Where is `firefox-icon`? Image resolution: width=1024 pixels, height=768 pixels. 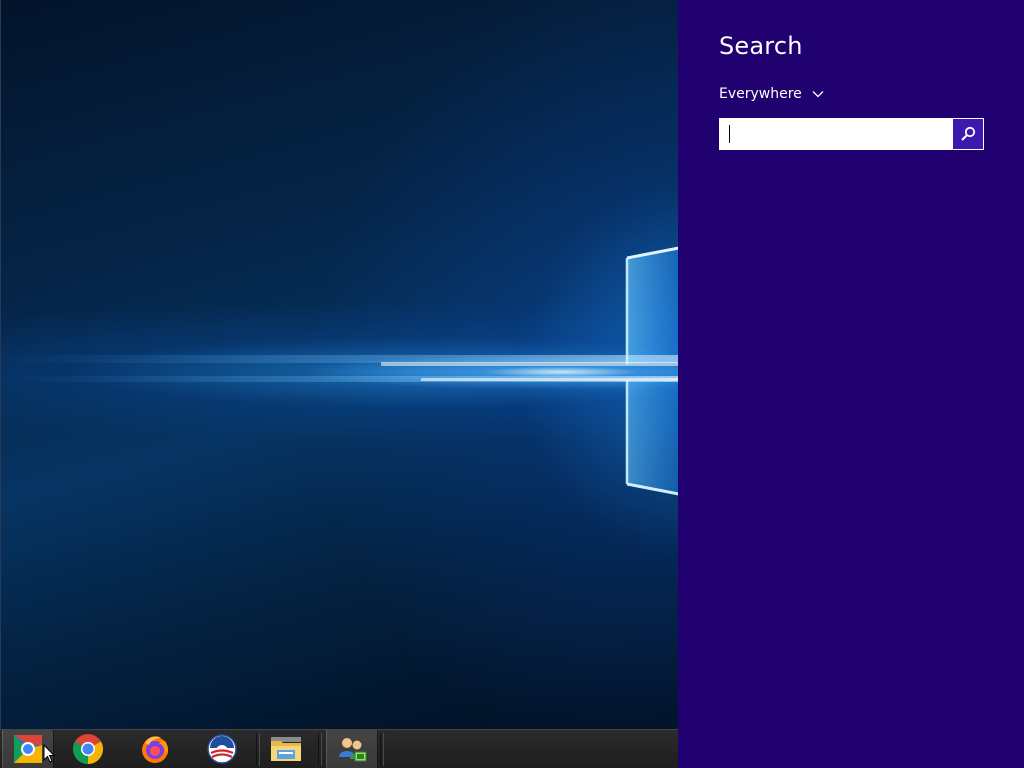
firefox-icon is located at coordinates (155, 749).